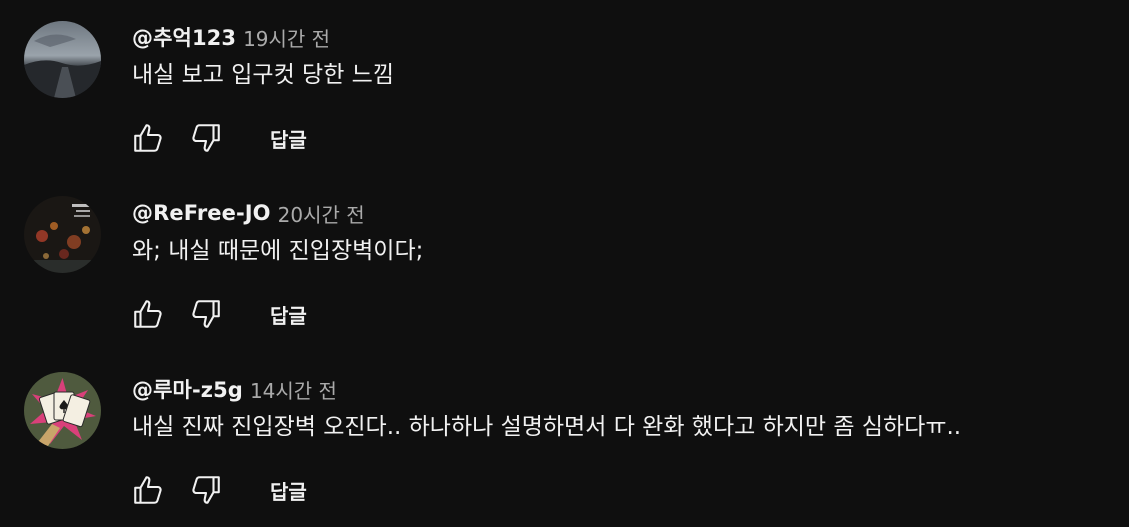  I want to click on author-name: @추억123, so click(184, 37).